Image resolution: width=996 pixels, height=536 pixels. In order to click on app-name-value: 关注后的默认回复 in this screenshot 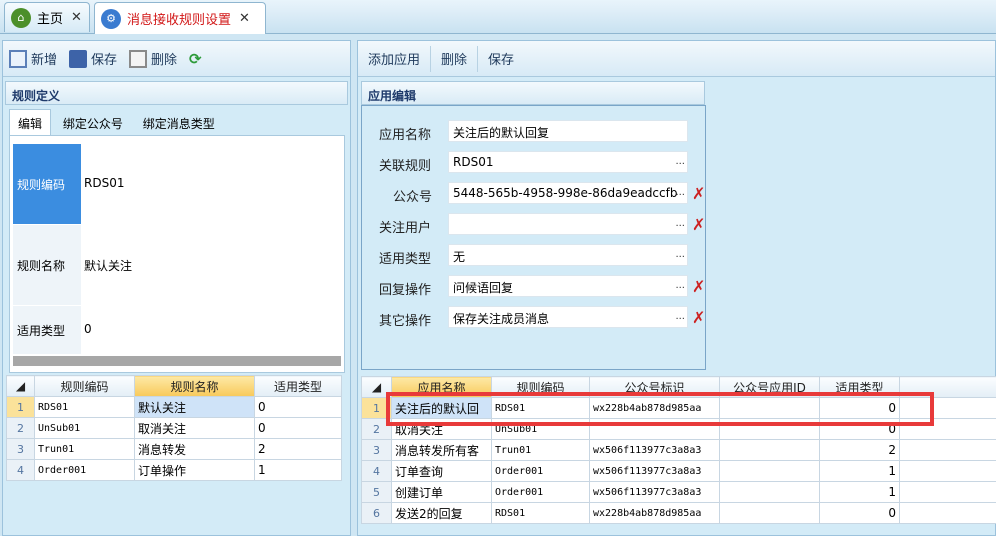, I will do `click(501, 133)`.